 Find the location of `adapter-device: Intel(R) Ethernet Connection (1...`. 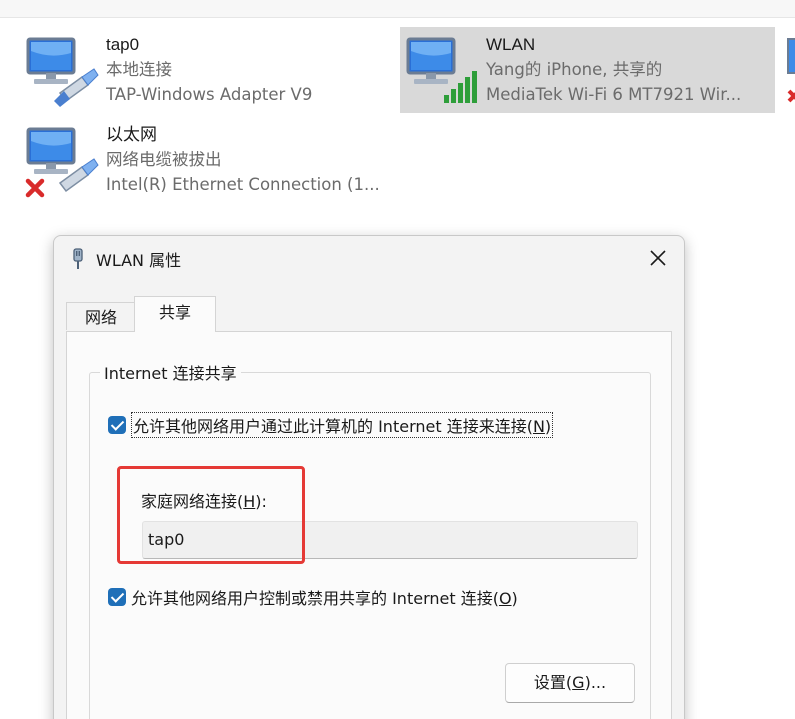

adapter-device: Intel(R) Ethernet Connection (1... is located at coordinates (243, 184).